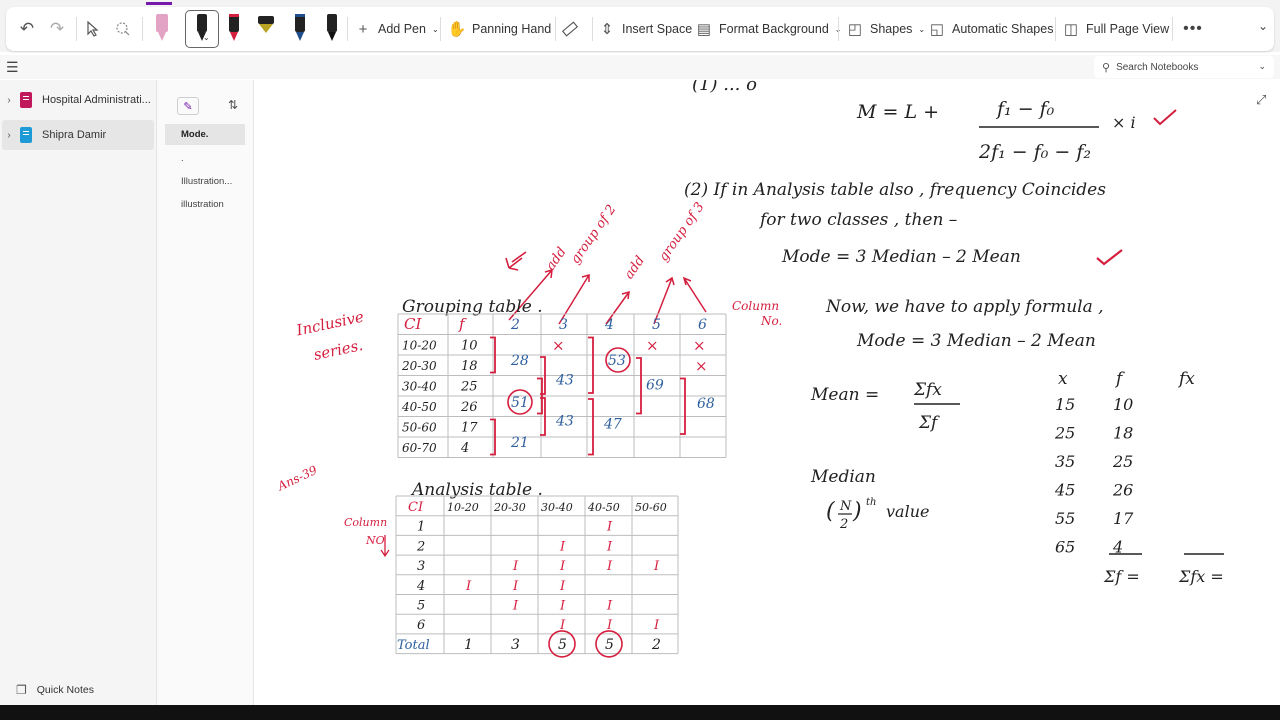  Describe the element at coordinates (855, 29) in the screenshot. I see `shapes-icon: ◰` at that location.